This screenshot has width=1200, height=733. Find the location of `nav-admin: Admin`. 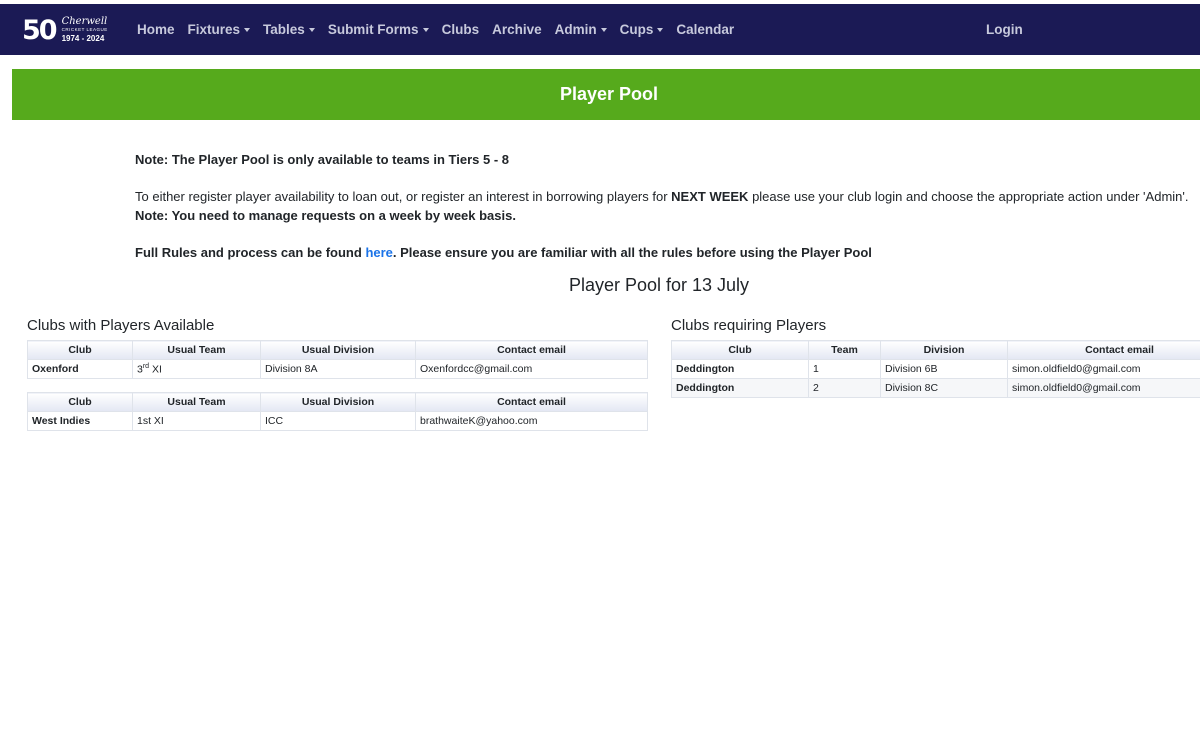

nav-admin: Admin is located at coordinates (581, 29).